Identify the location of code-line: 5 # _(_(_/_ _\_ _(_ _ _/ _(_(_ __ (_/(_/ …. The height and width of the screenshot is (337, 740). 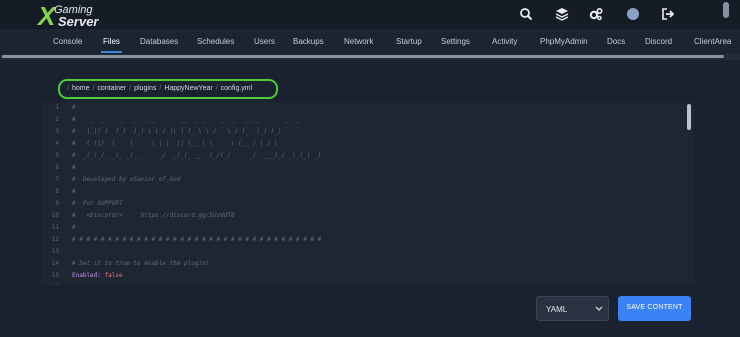
(188, 155).